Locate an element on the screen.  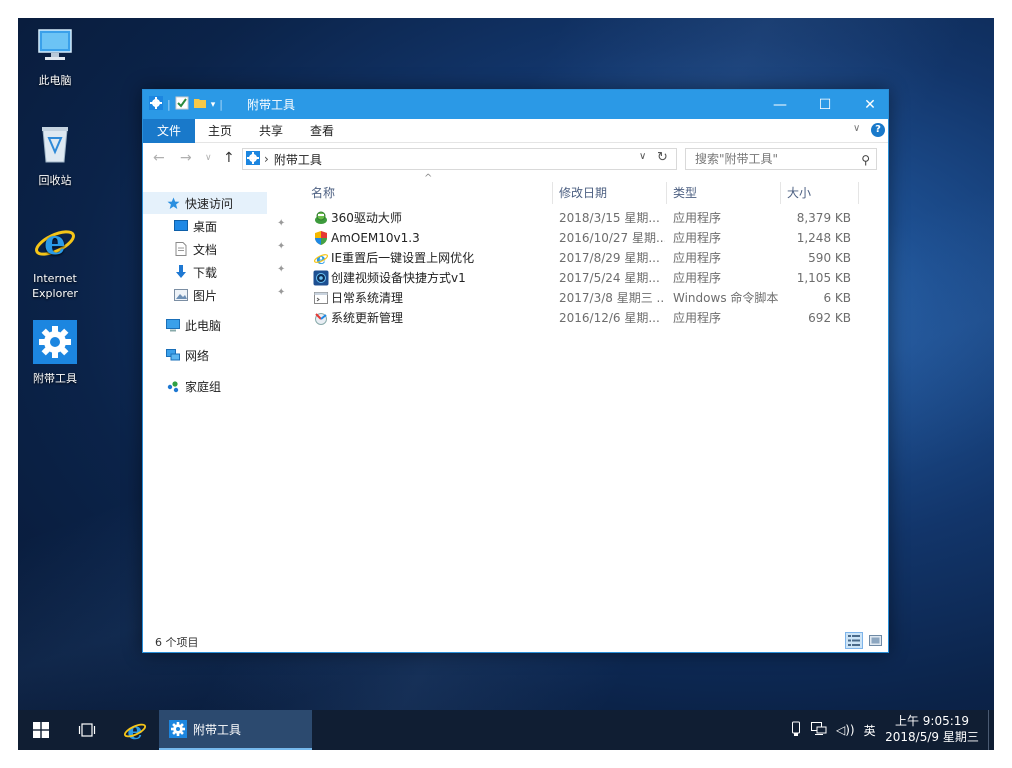
desktop-icon-label: 回收站 is located at coordinates (55, 180).